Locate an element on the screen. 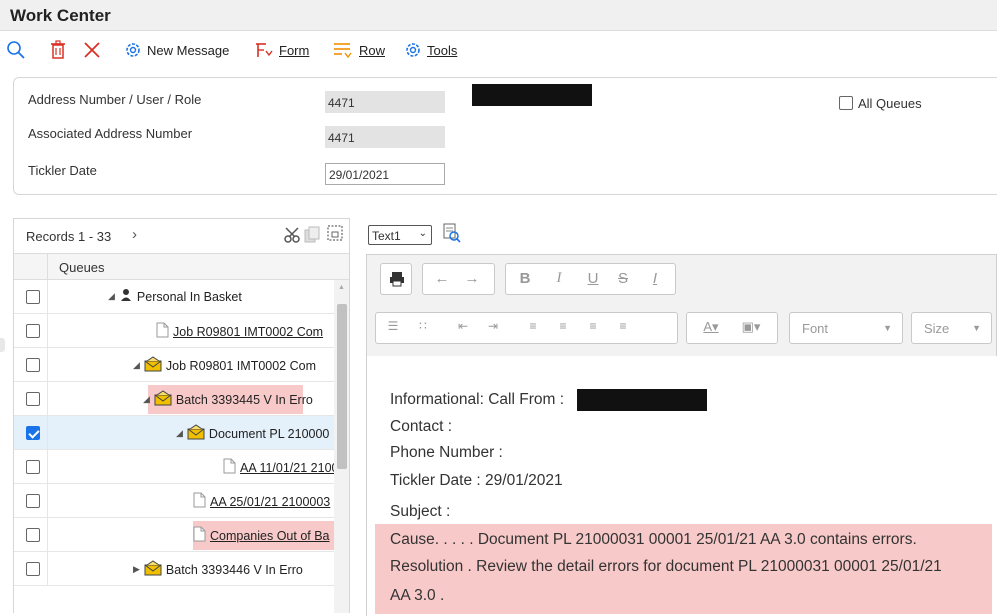 The image size is (997, 616). queue-label: AA 11/01/21 2100 is located at coordinates (287, 468).